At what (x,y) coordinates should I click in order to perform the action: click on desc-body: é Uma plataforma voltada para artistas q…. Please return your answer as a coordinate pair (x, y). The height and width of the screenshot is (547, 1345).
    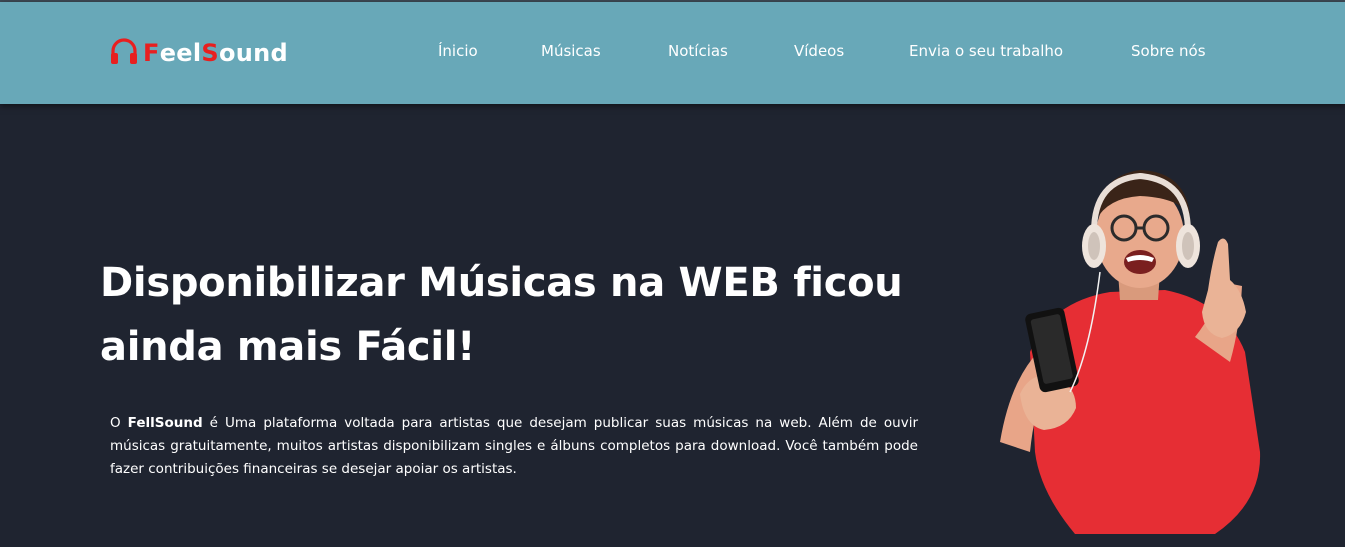
    Looking at the image, I should click on (514, 446).